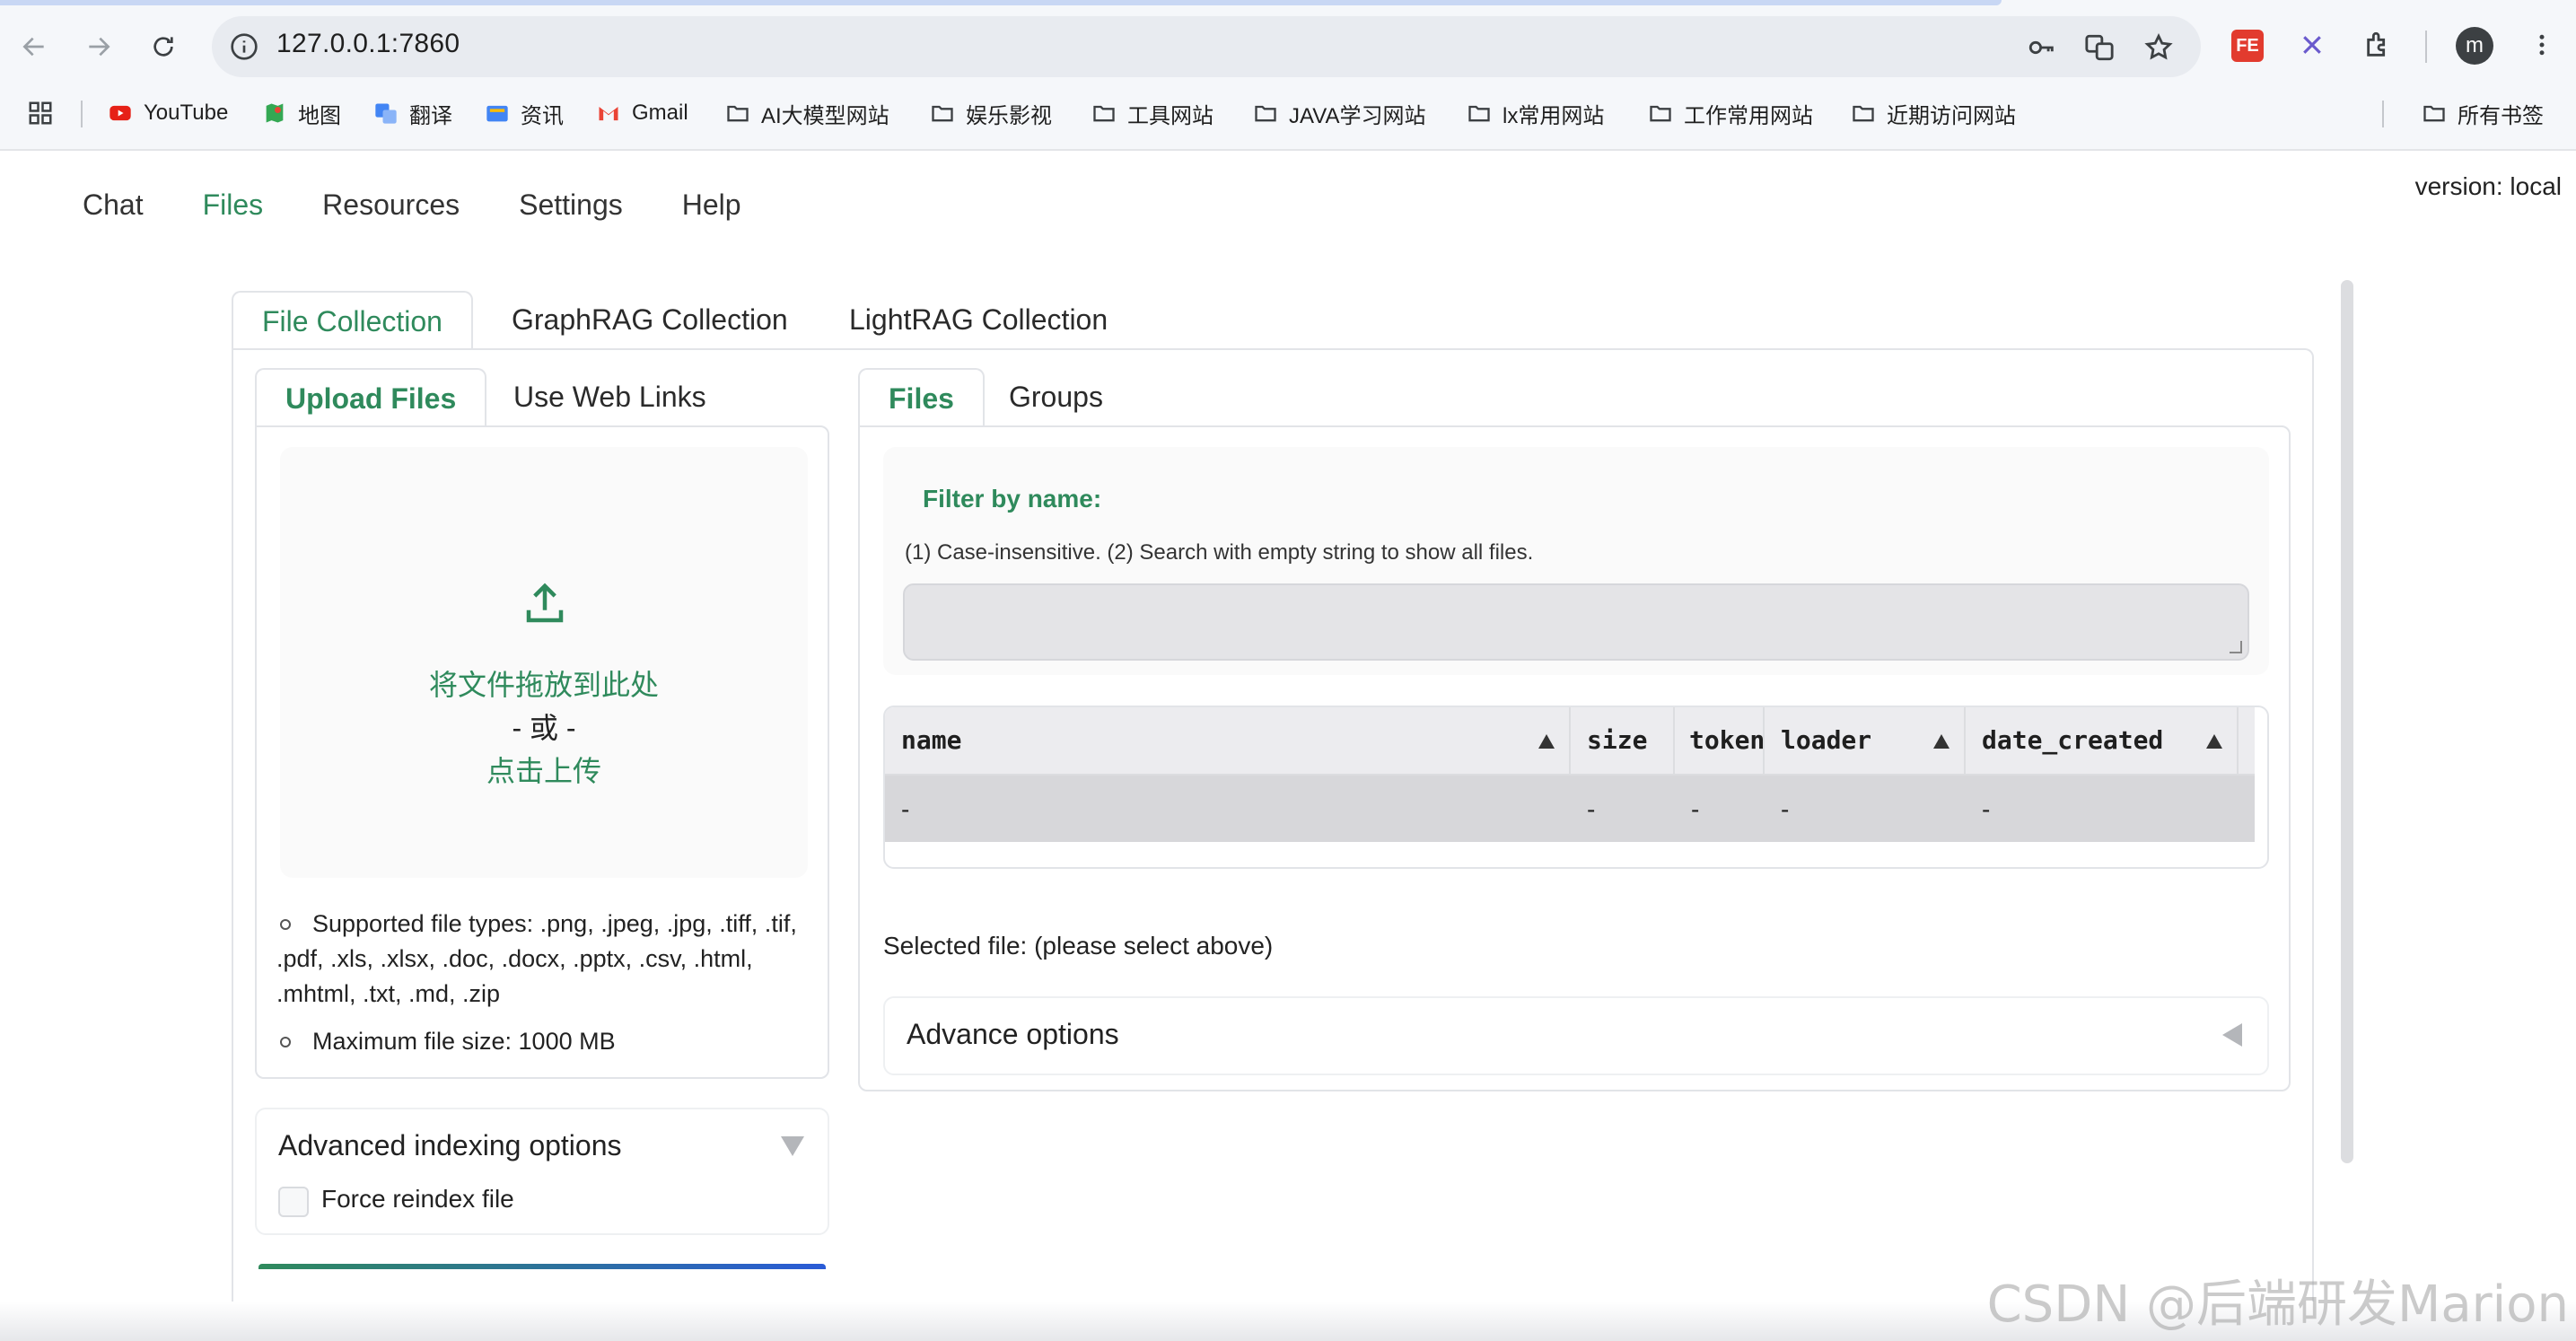 The width and height of the screenshot is (2576, 1341). Describe the element at coordinates (2488, 186) in the screenshot. I see `version-label: version: local` at that location.